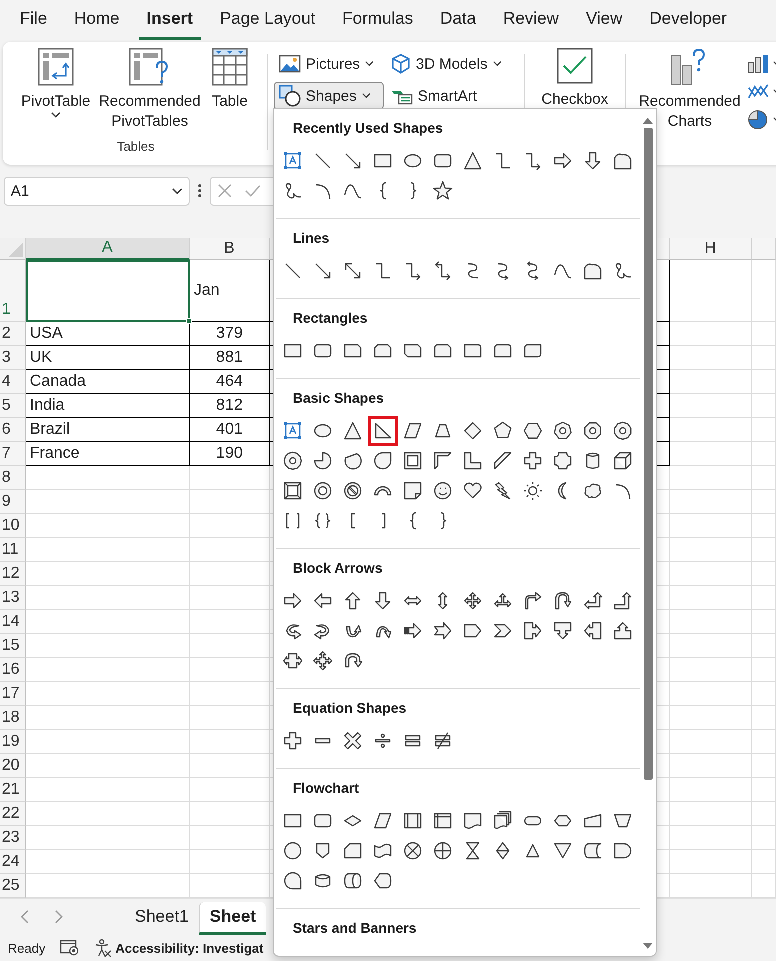 The image size is (776, 961). Describe the element at coordinates (13, 622) in the screenshot. I see `row-number: 14` at that location.